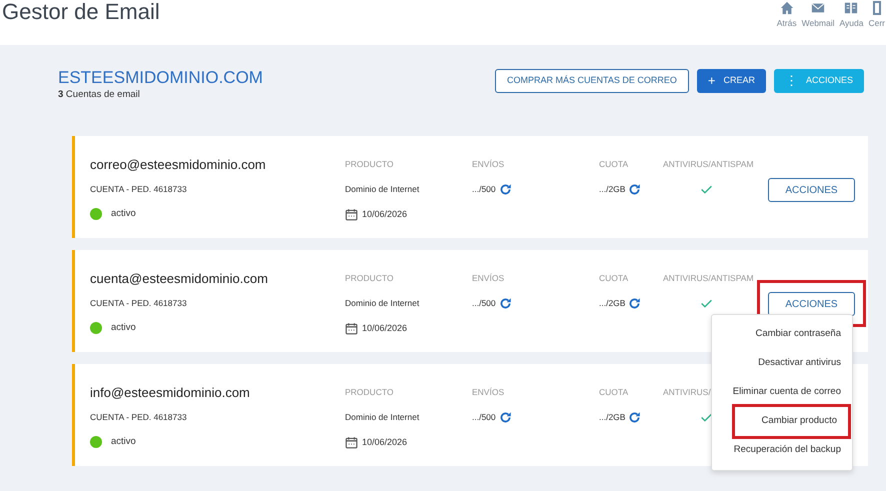  What do you see at coordinates (787, 8) in the screenshot?
I see `home-icon` at bounding box center [787, 8].